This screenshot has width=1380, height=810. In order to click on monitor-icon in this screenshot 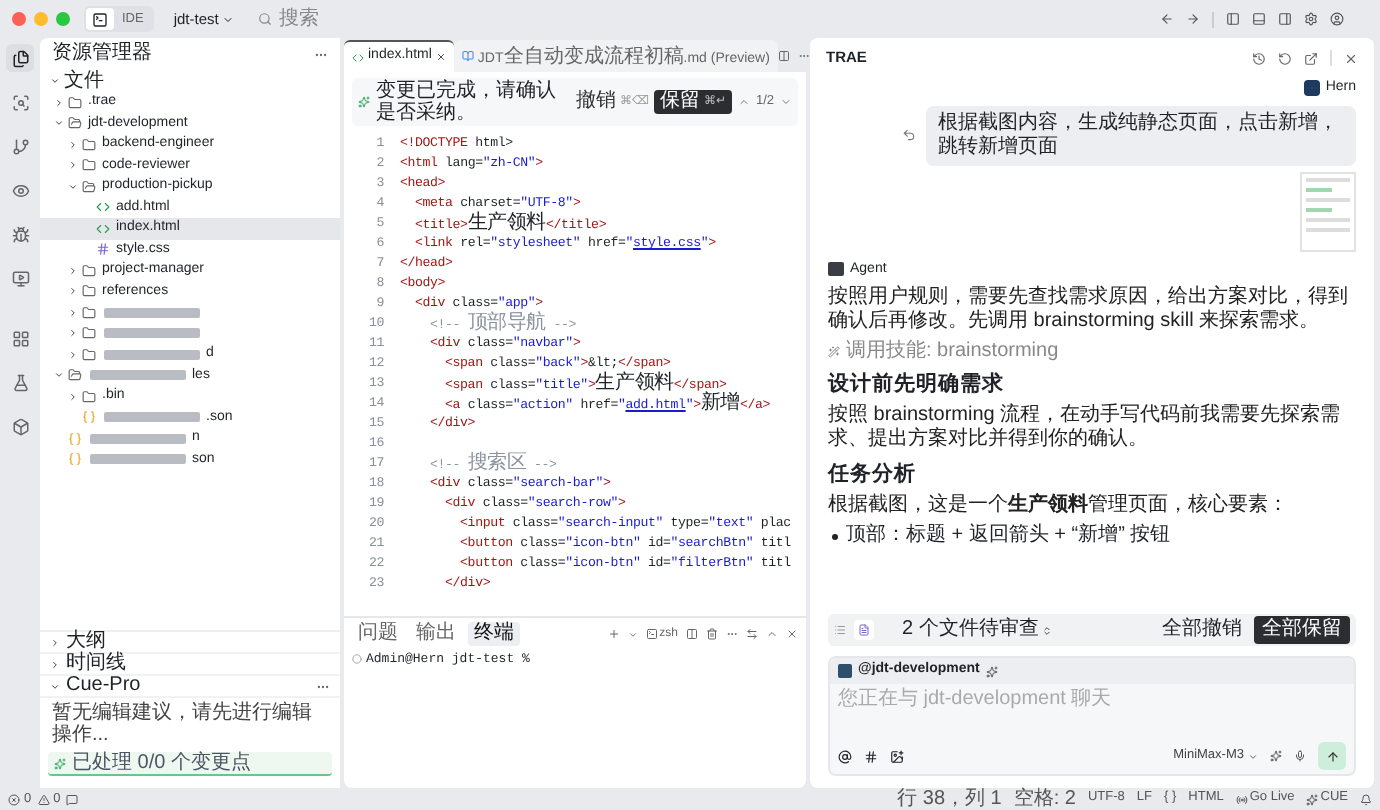, I will do `click(20, 278)`.